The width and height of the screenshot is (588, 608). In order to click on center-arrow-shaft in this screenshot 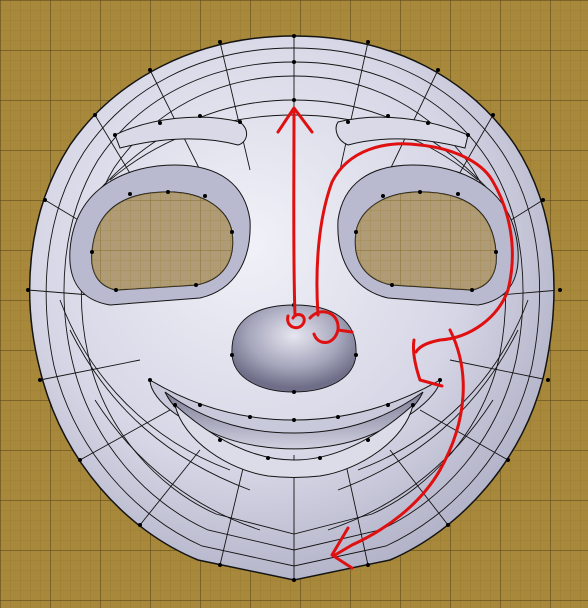, I will do `click(294, 213)`.